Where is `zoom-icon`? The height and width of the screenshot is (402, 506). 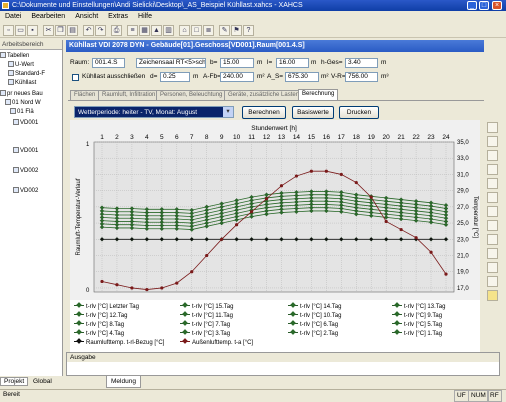 zoom-icon is located at coordinates (492, 127).